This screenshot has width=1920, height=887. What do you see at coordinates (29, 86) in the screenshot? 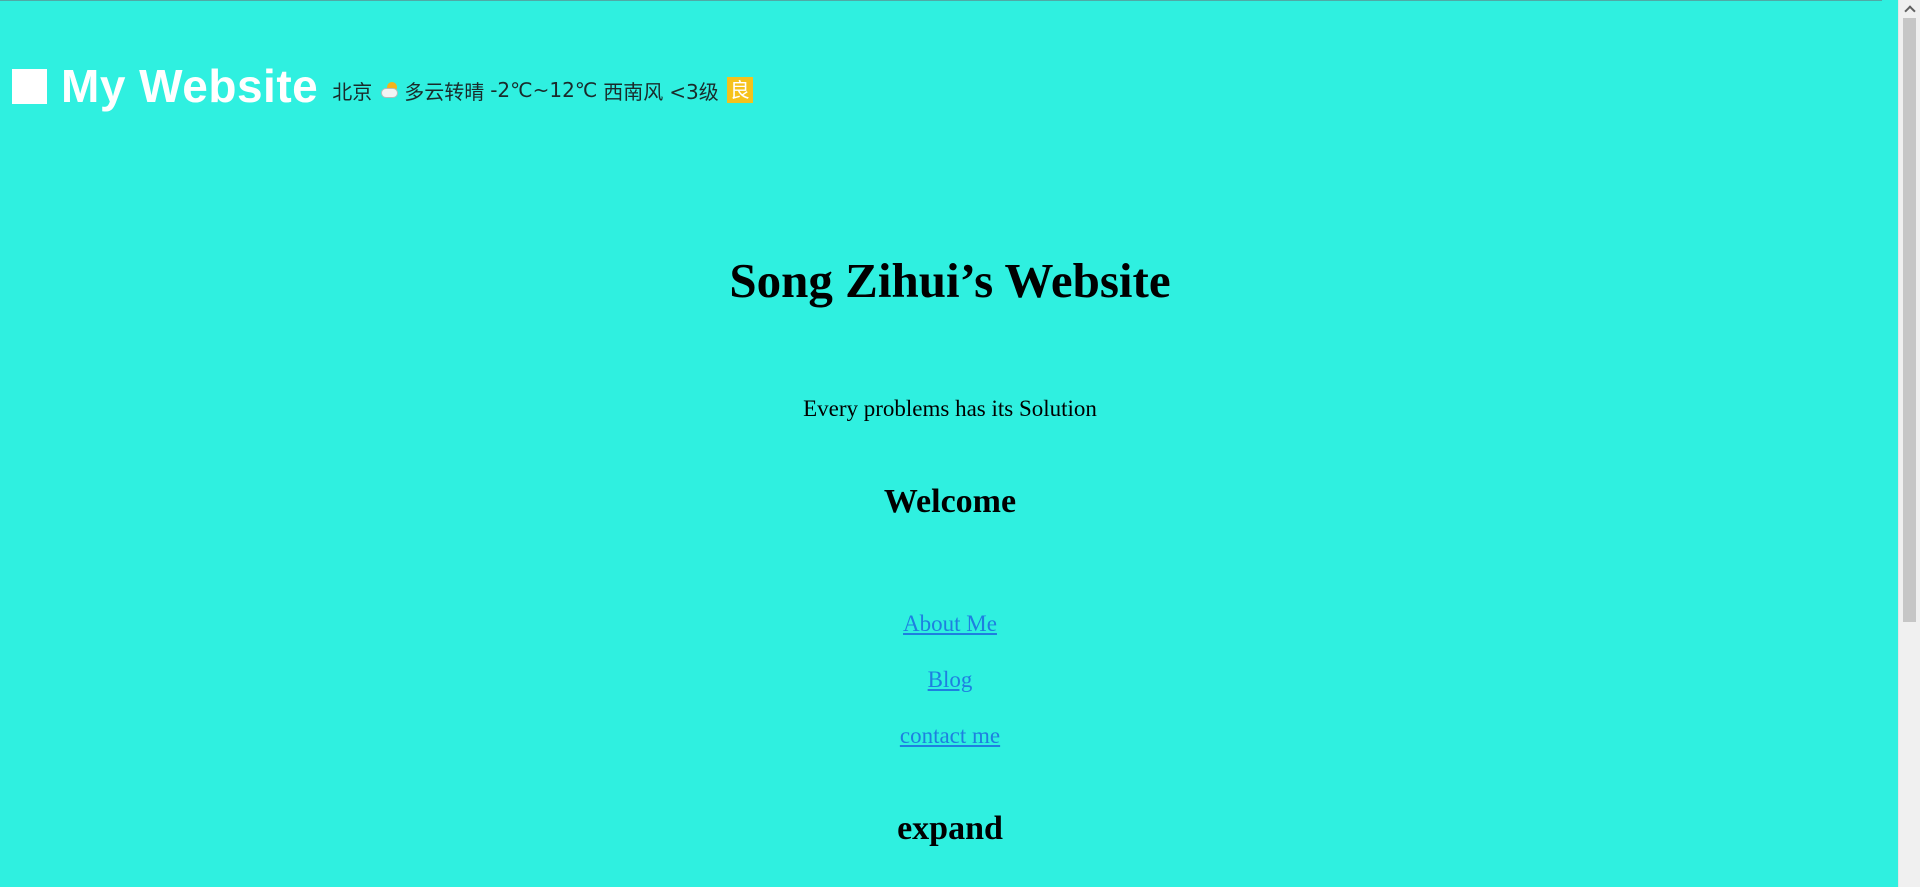
I see `square-logo-icon` at bounding box center [29, 86].